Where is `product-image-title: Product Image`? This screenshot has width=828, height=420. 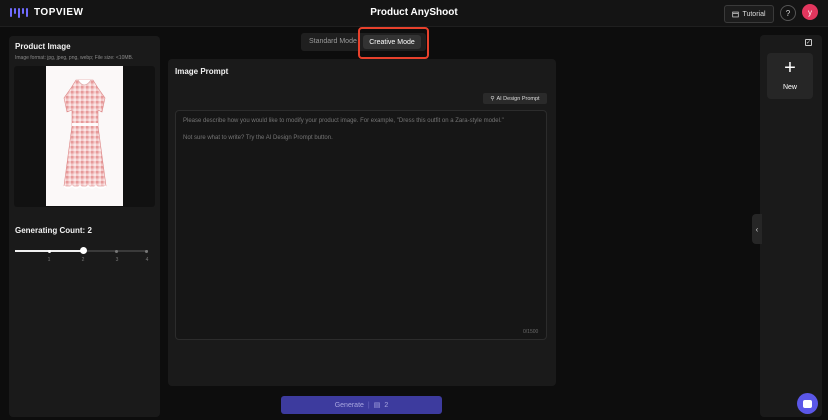
product-image-title: Product Image is located at coordinates (43, 46).